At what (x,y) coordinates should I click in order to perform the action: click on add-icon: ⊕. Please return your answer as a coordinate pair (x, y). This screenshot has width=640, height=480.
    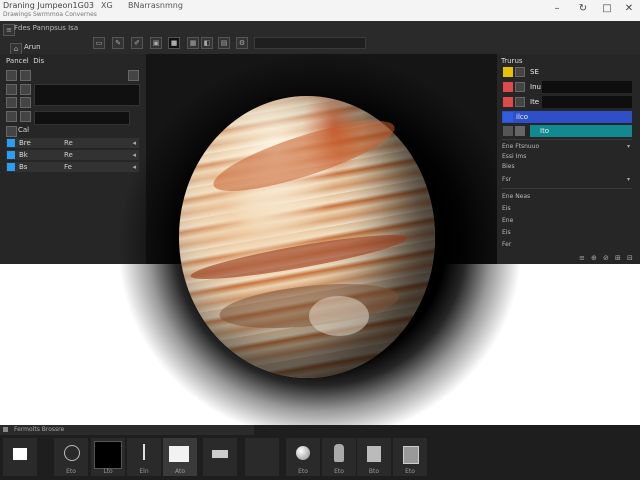
    Looking at the image, I should click on (594, 258).